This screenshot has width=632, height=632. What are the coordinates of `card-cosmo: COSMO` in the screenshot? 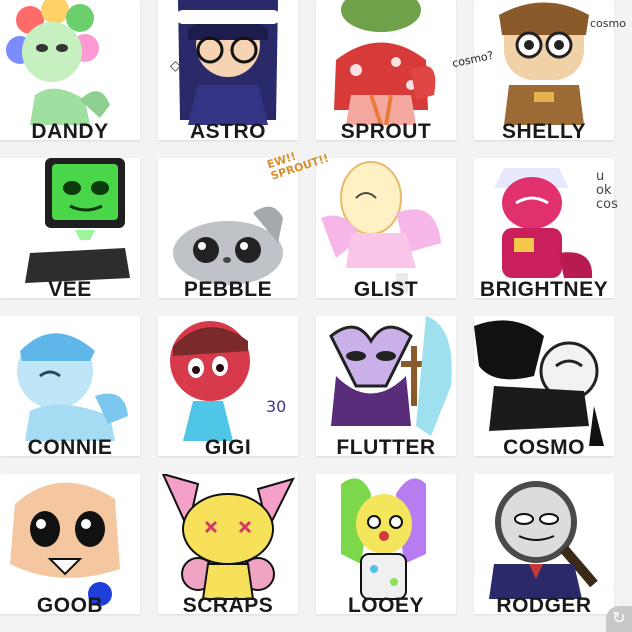 It's located at (544, 387).